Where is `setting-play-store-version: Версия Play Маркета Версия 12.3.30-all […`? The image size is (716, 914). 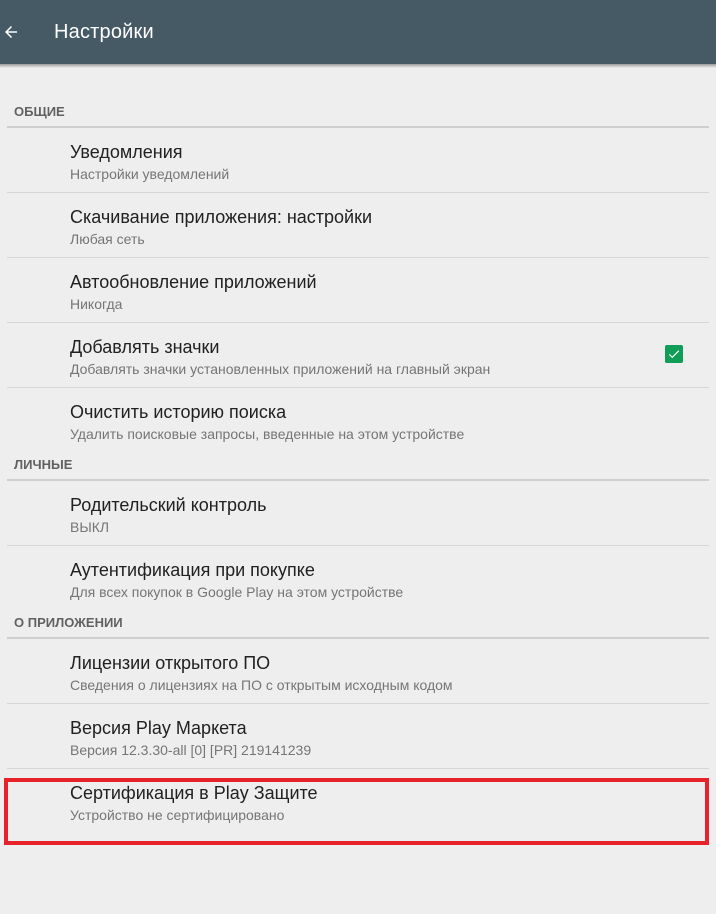 setting-play-store-version: Версия Play Маркета Версия 12.3.30-all [… is located at coordinates (358, 736).